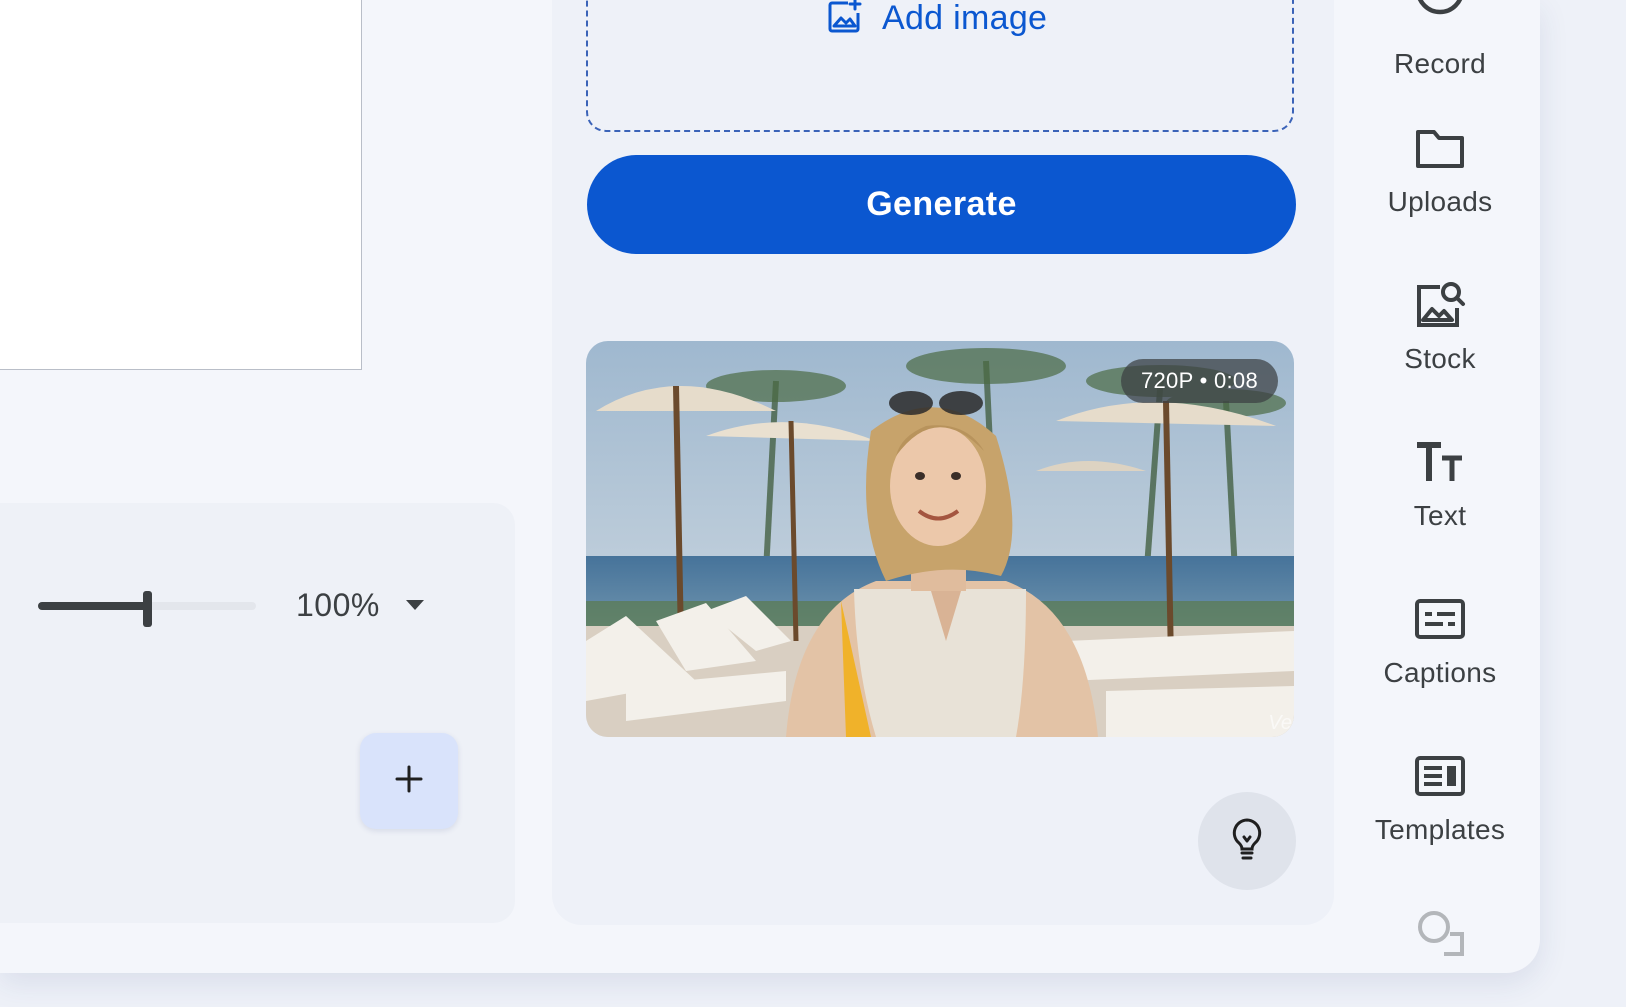 This screenshot has width=1626, height=1007. I want to click on rail-item-captions: Captions, so click(1440, 640).